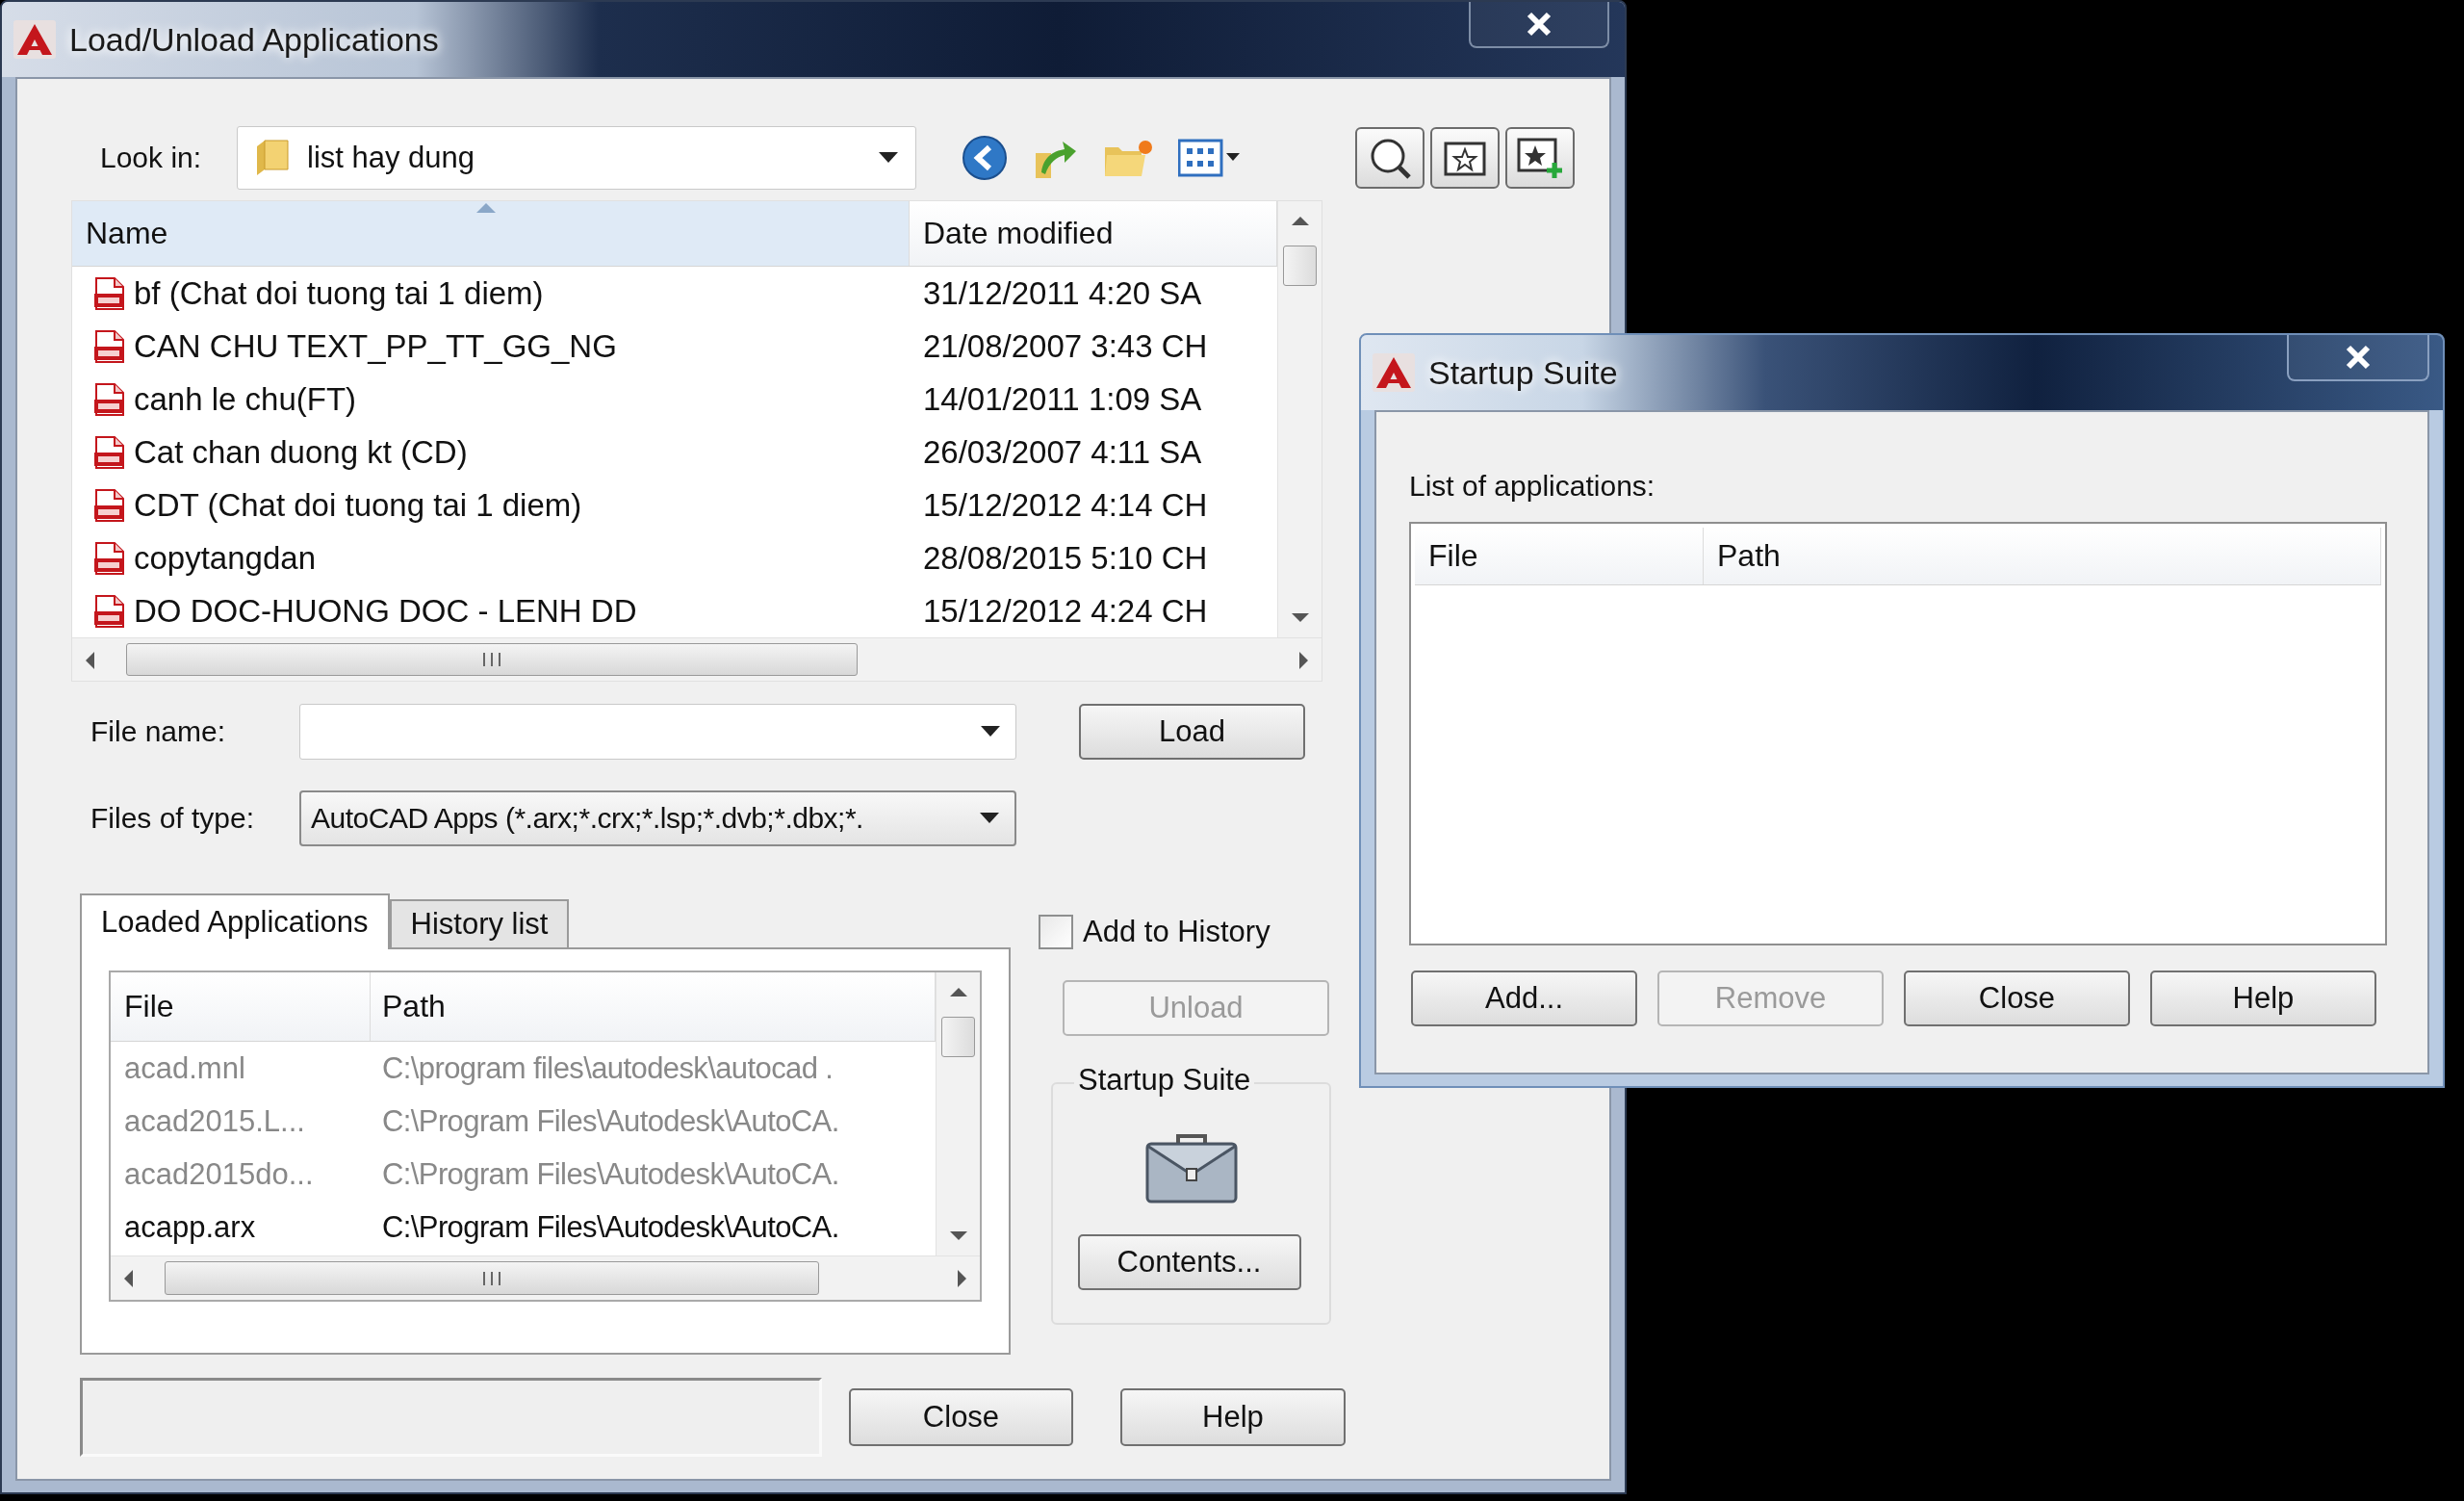  What do you see at coordinates (1062, 398) in the screenshot?
I see `file-date: 14/01/2011 1:09 SA` at bounding box center [1062, 398].